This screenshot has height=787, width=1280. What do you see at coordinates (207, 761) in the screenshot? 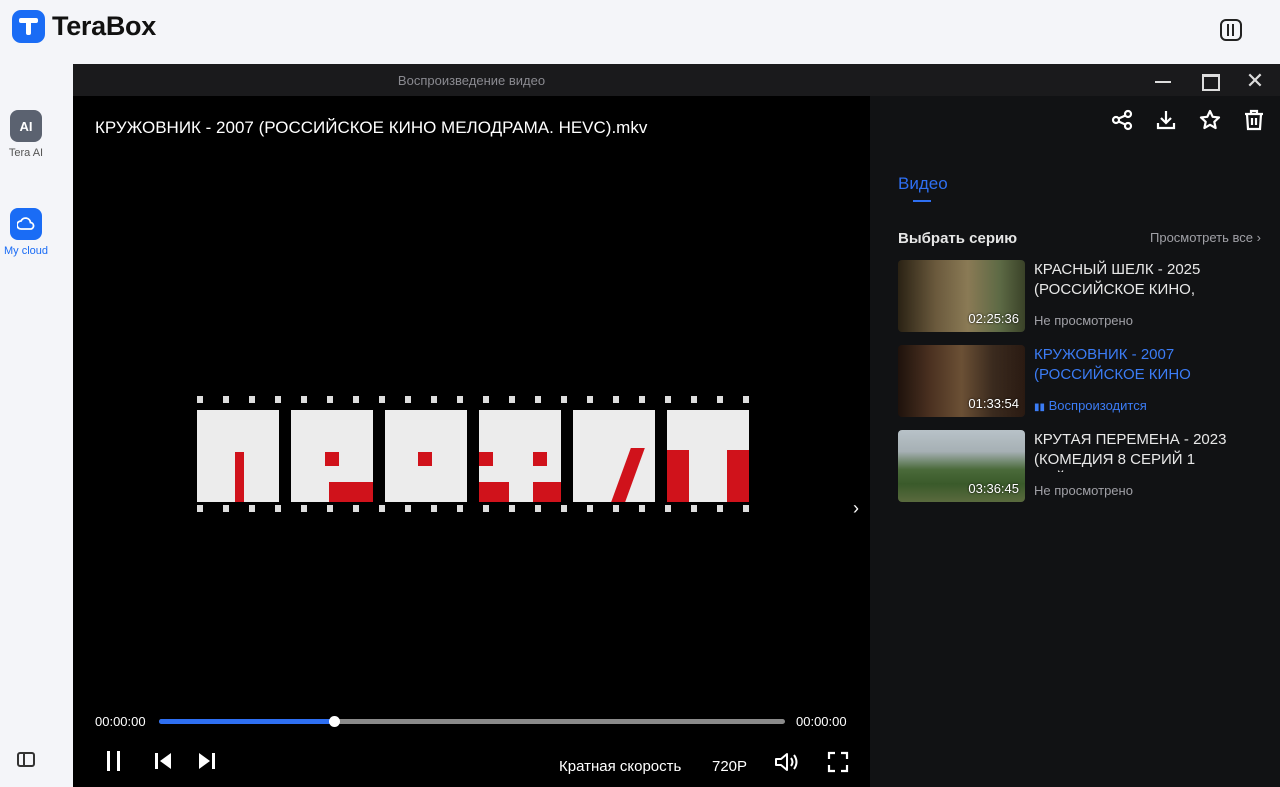
I see `next-button` at bounding box center [207, 761].